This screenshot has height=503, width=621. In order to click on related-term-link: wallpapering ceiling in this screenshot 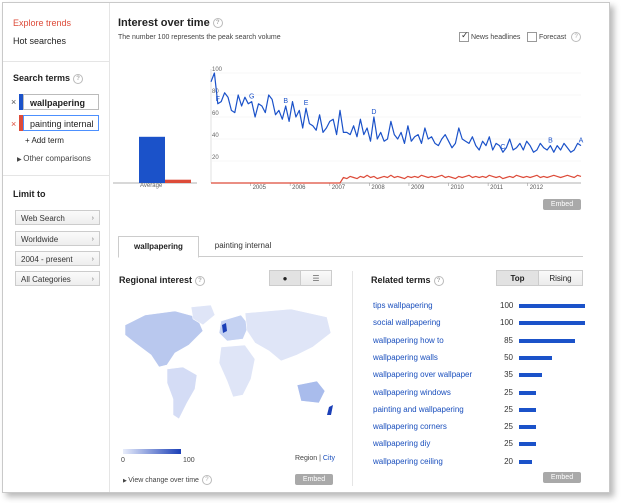, I will do `click(408, 462)`.